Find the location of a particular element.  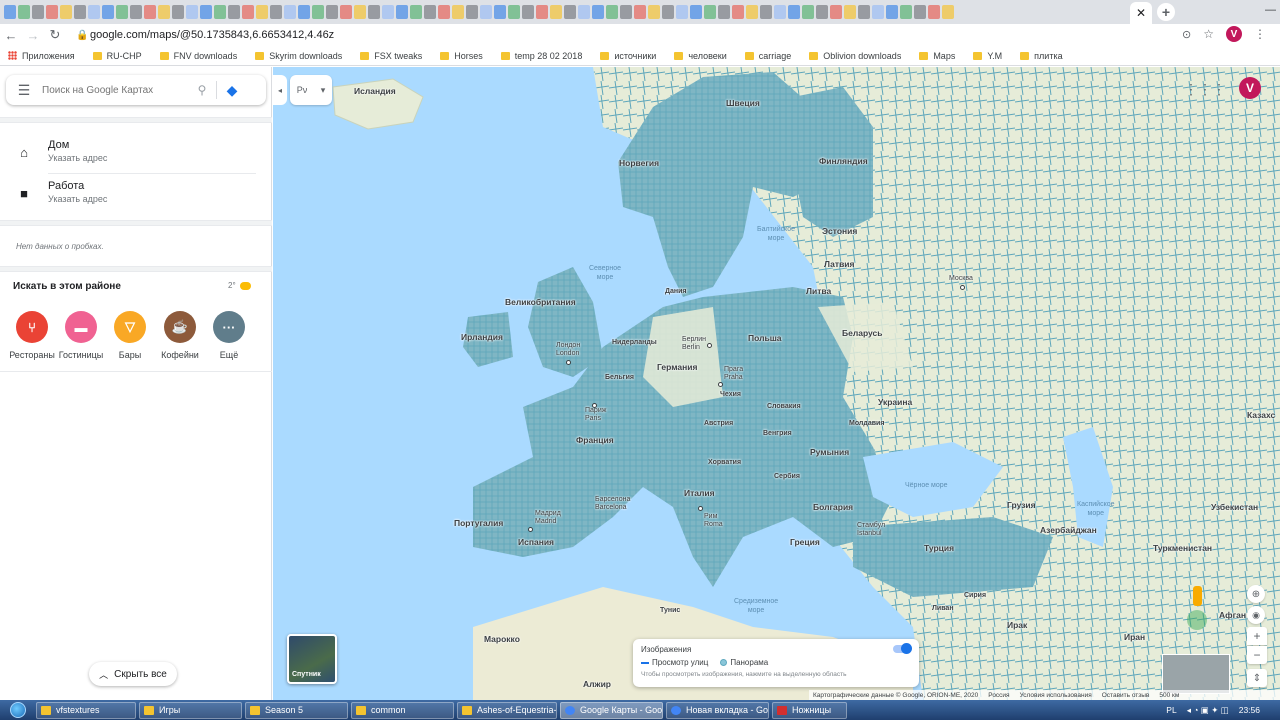

region-link: Россия is located at coordinates (998, 695).